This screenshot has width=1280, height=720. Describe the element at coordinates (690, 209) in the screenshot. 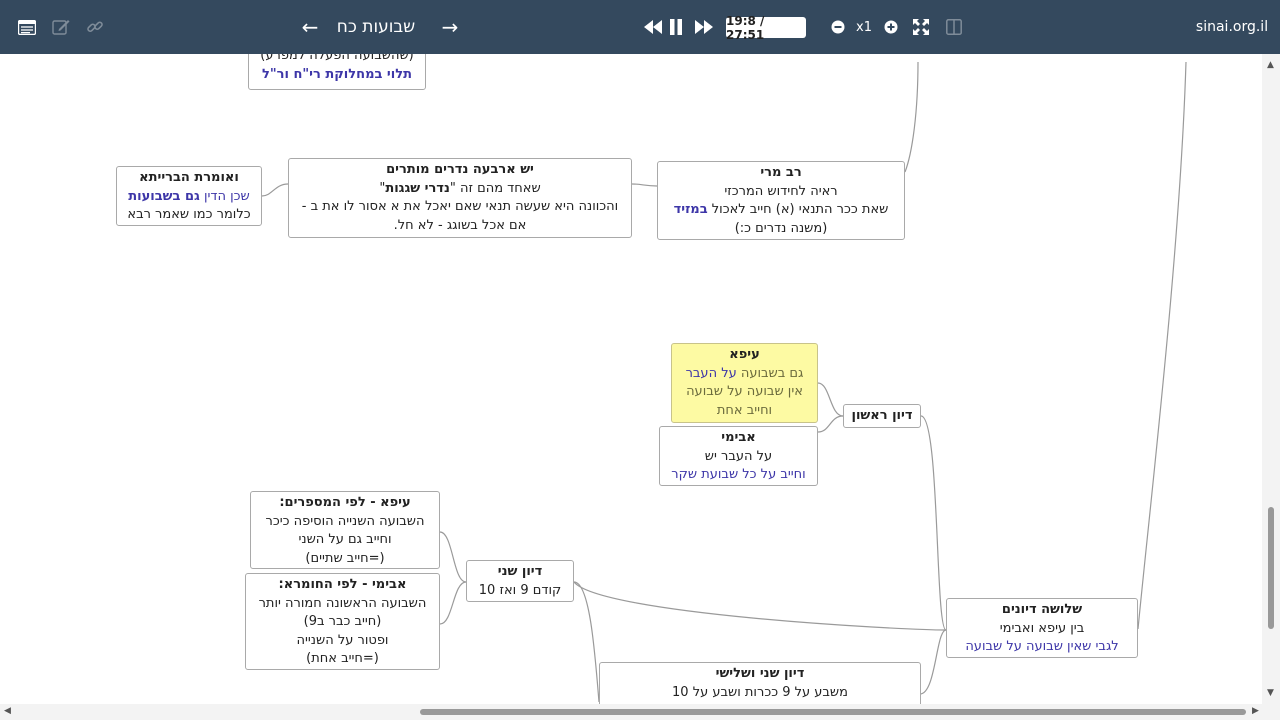

I see `node-rav-mari-line2-bold: במזיד` at that location.